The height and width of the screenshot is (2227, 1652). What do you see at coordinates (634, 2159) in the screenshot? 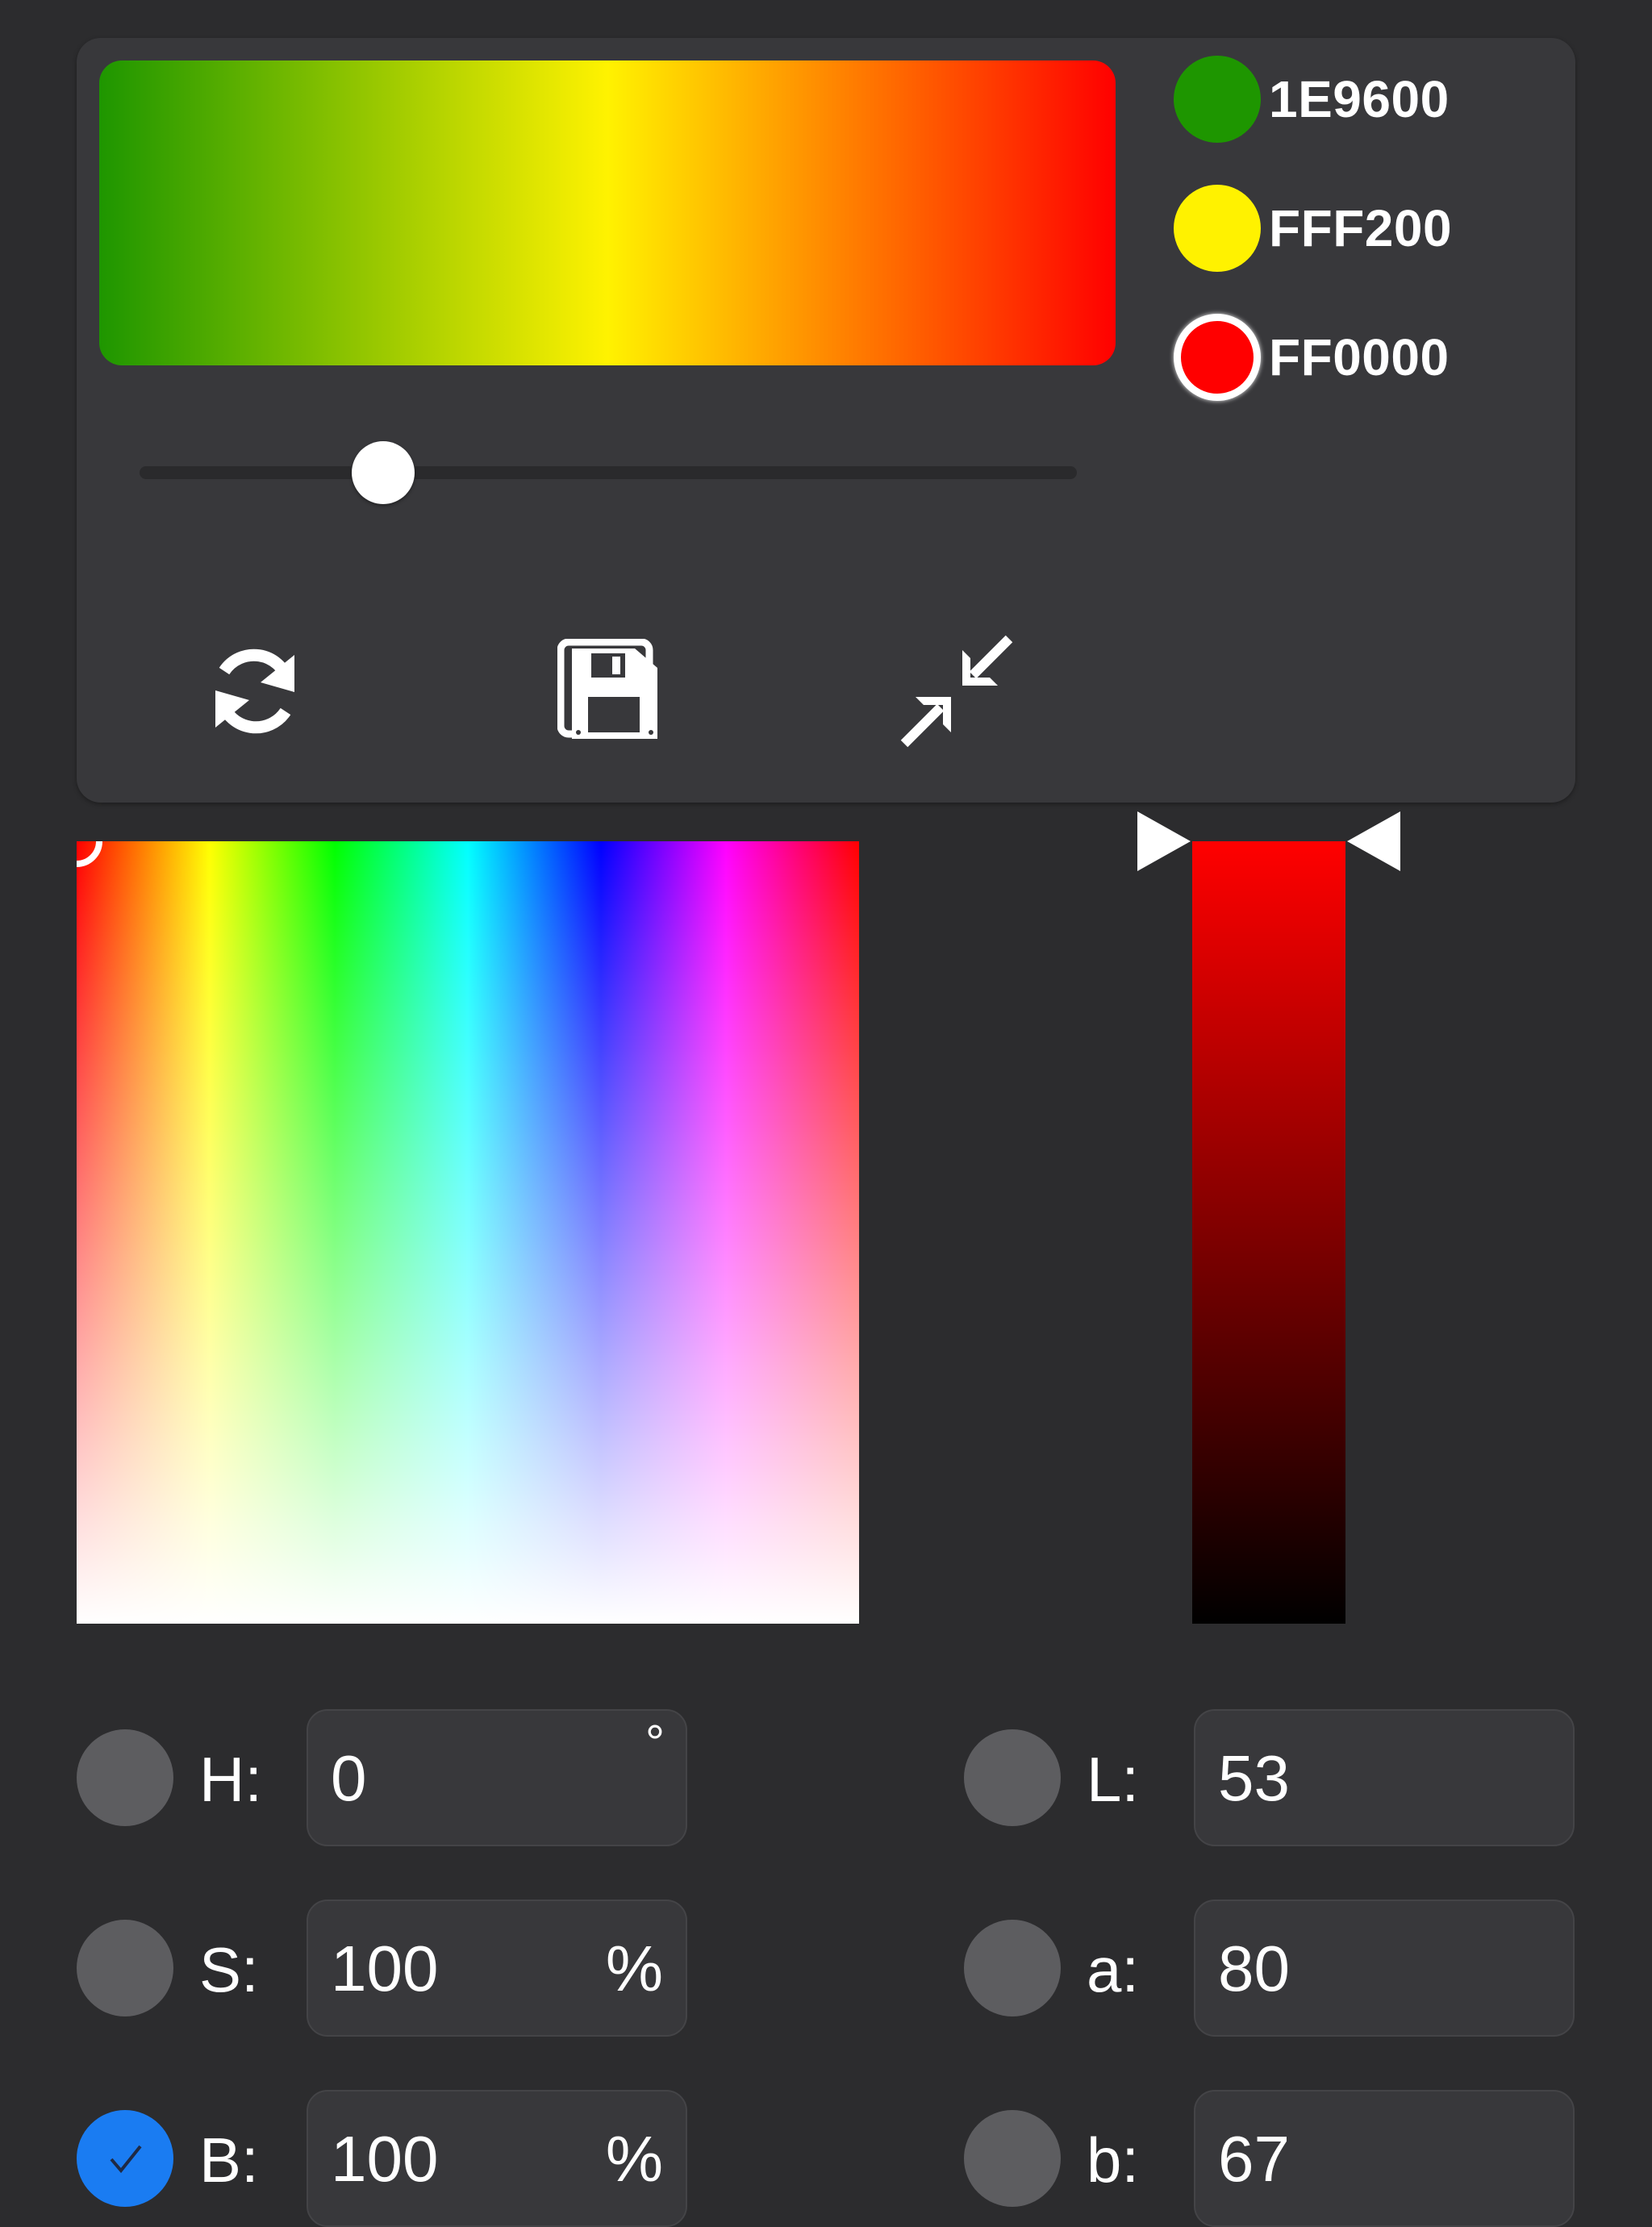
I see `channel-b-unit: %` at bounding box center [634, 2159].